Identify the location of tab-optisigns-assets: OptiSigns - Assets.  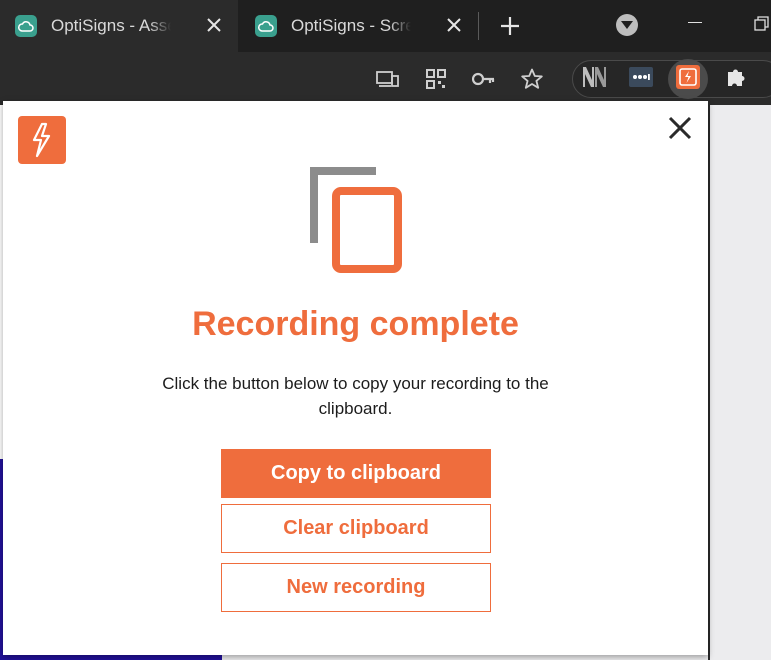
(119, 26).